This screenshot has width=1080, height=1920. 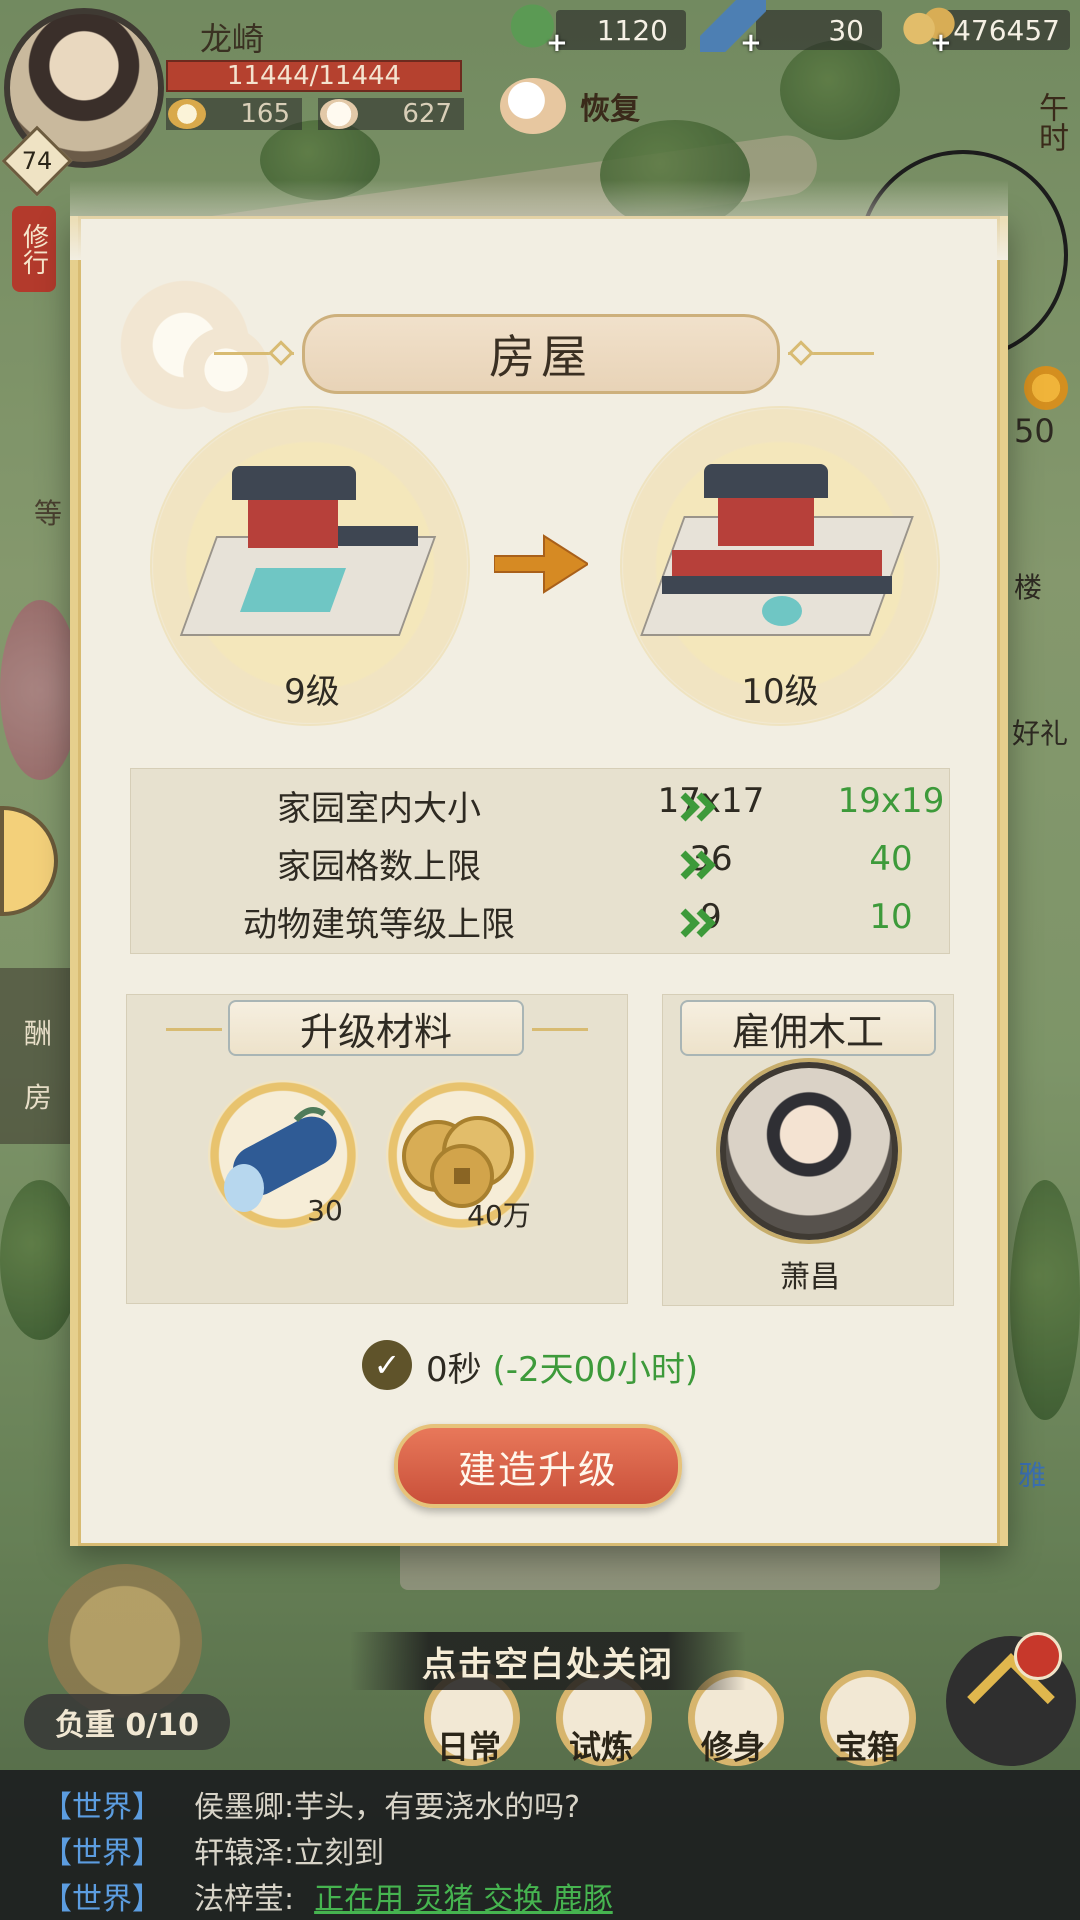 I want to click on add-jade-plus-icon: +, so click(x=557, y=43).